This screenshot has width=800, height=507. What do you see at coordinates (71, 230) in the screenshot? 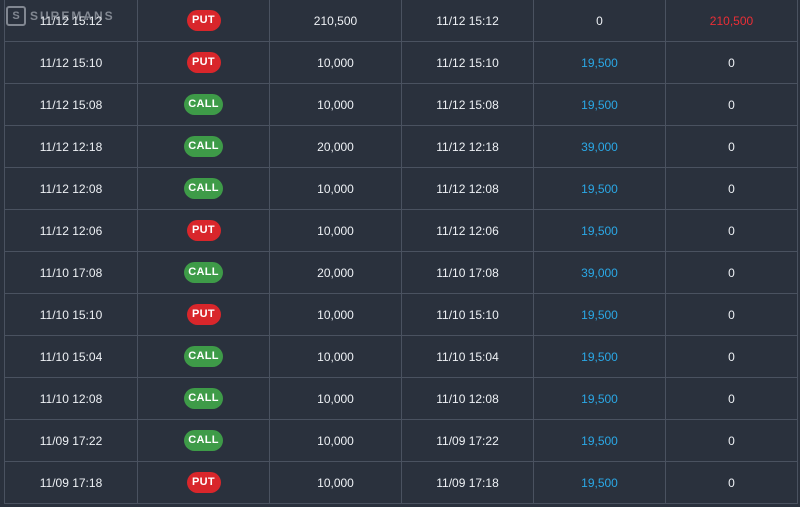
I see `open-time-cell: 11/12 12:06` at bounding box center [71, 230].